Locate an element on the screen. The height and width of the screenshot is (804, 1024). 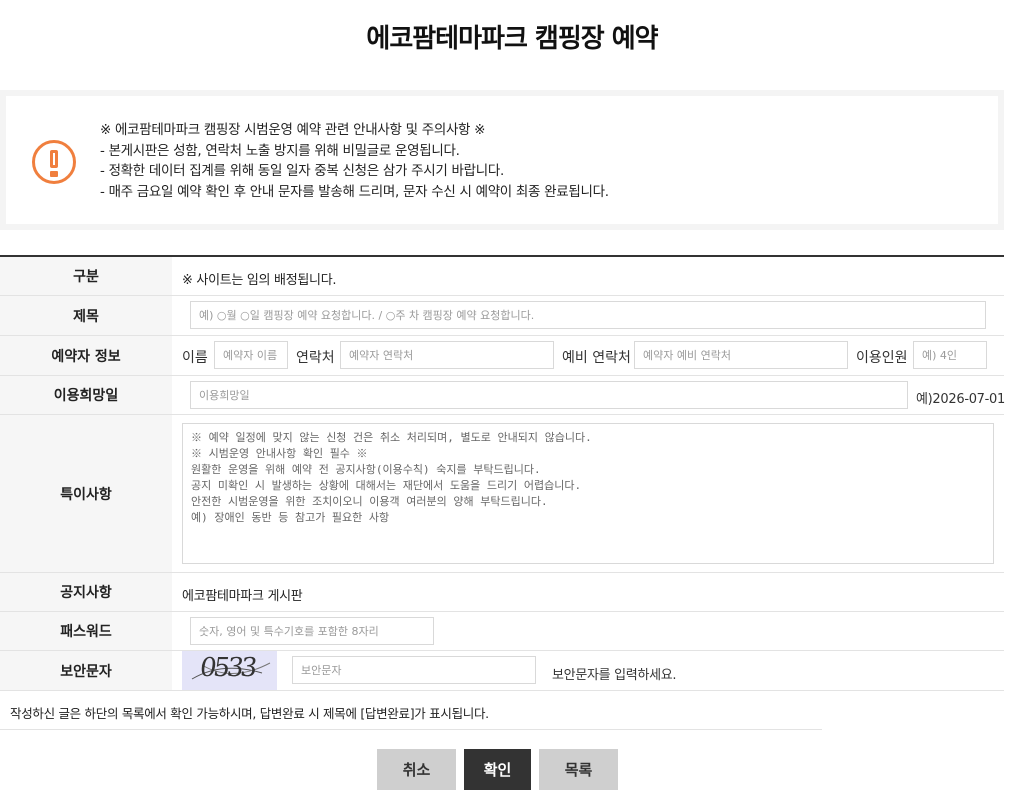
contact-input is located at coordinates (447, 355).